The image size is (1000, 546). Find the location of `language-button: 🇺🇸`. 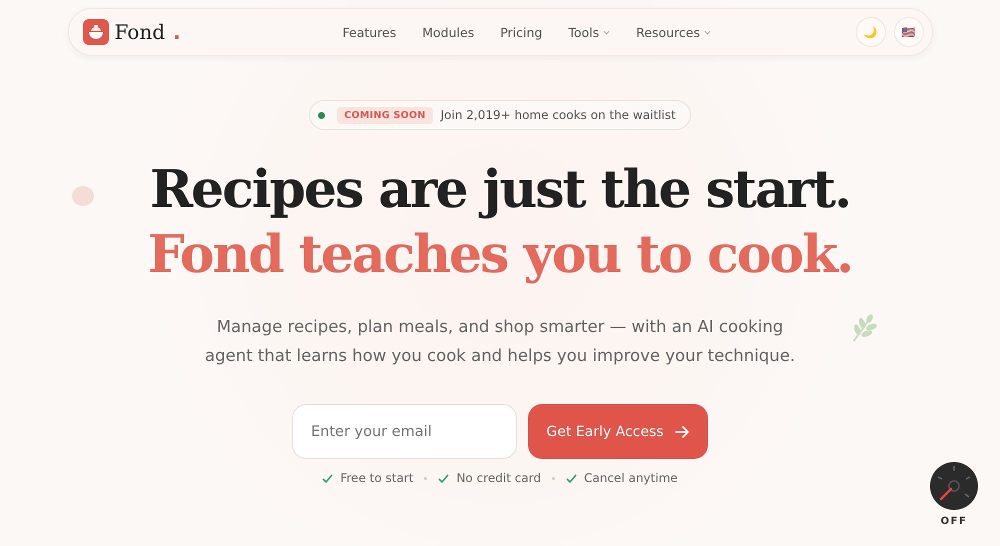

language-button: 🇺🇸 is located at coordinates (909, 32).